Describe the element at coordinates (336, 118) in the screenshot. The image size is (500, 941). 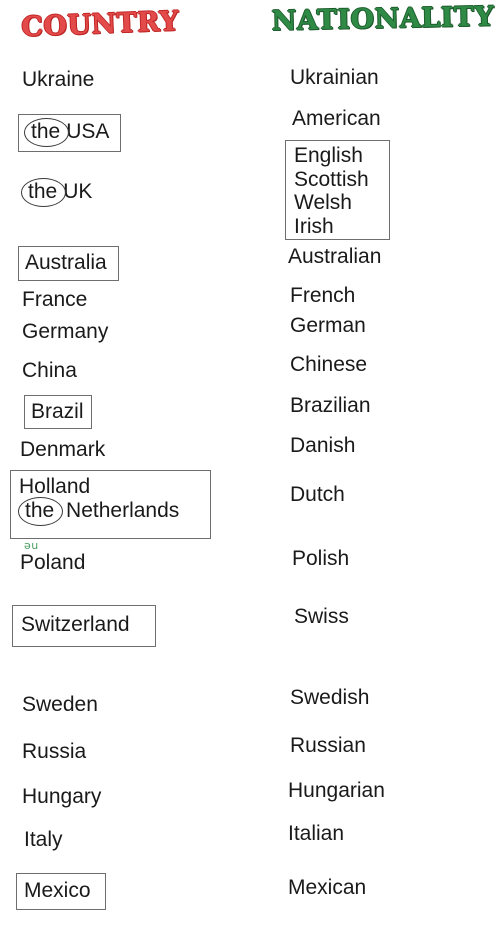
I see `nationality-item-american: American` at that location.